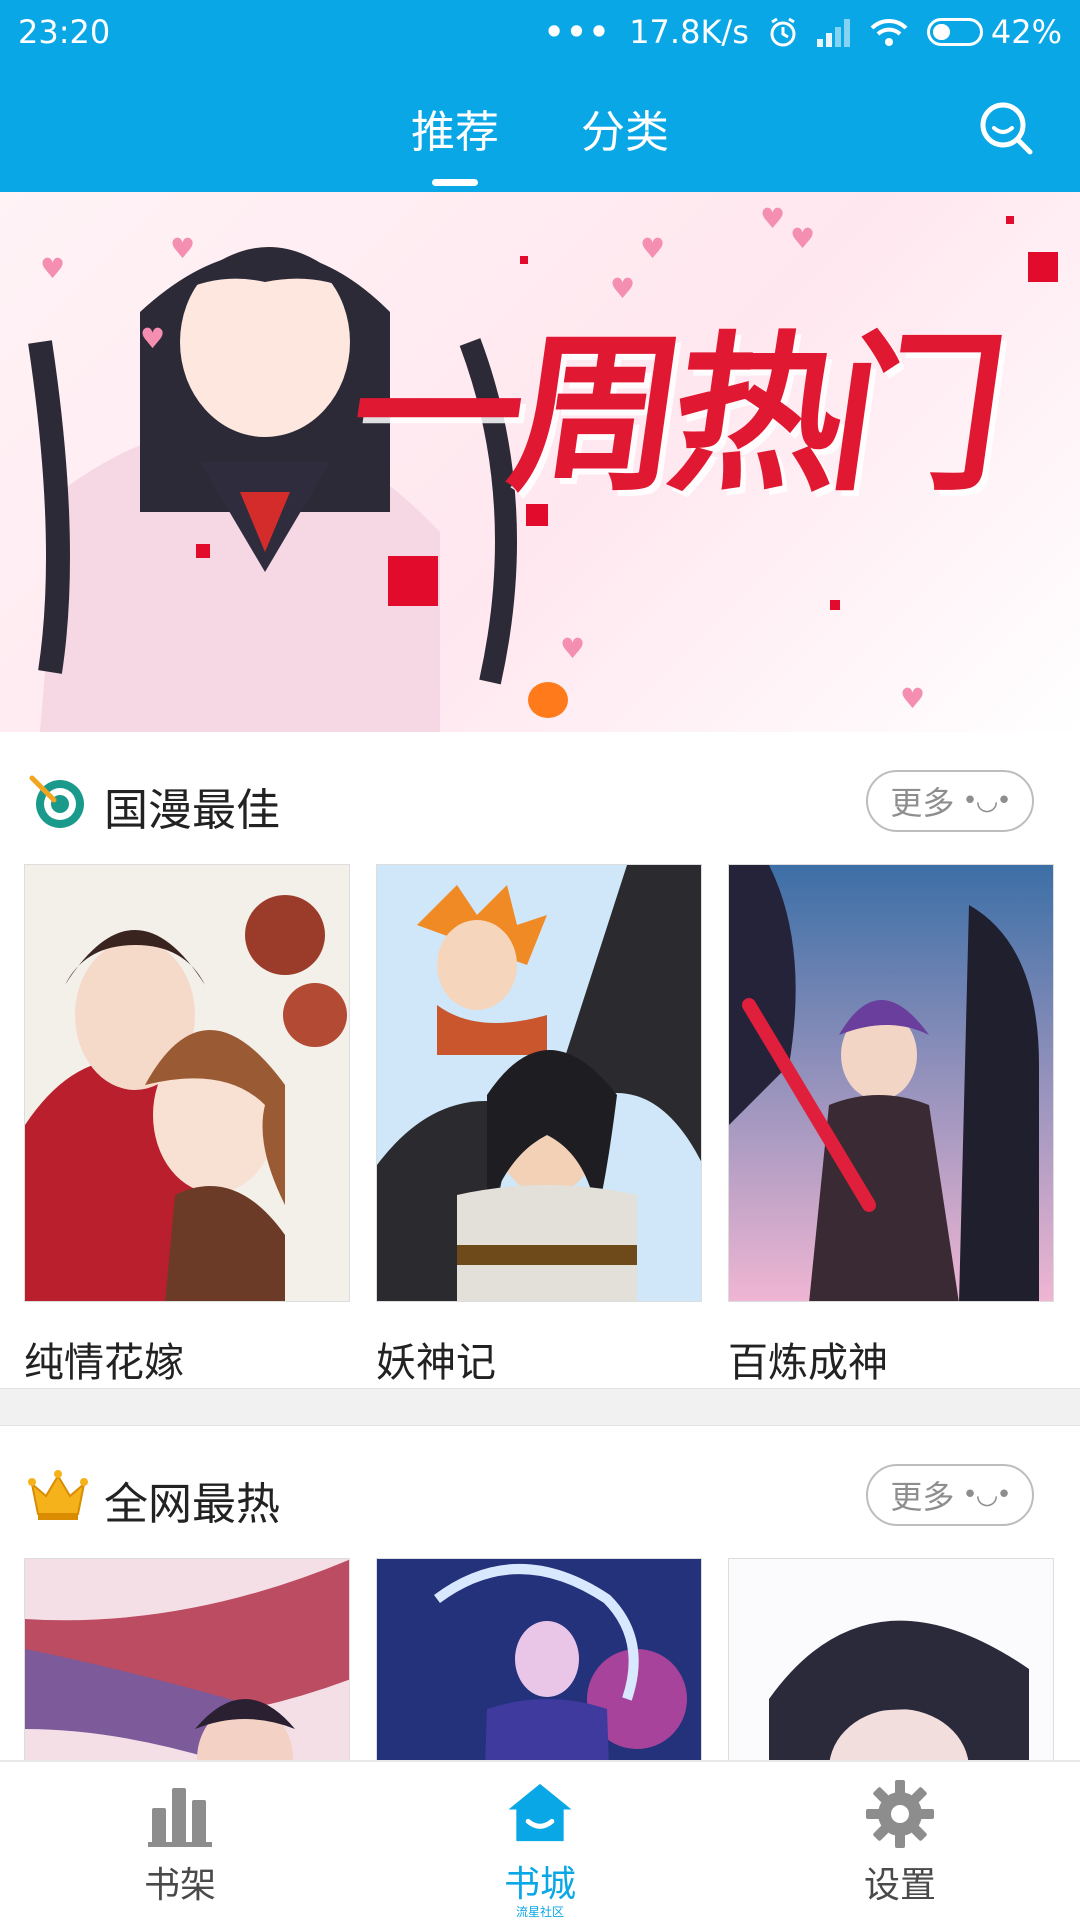 The height and width of the screenshot is (1920, 1080). I want to click on nav-settings-label: 设置, so click(899, 1885).